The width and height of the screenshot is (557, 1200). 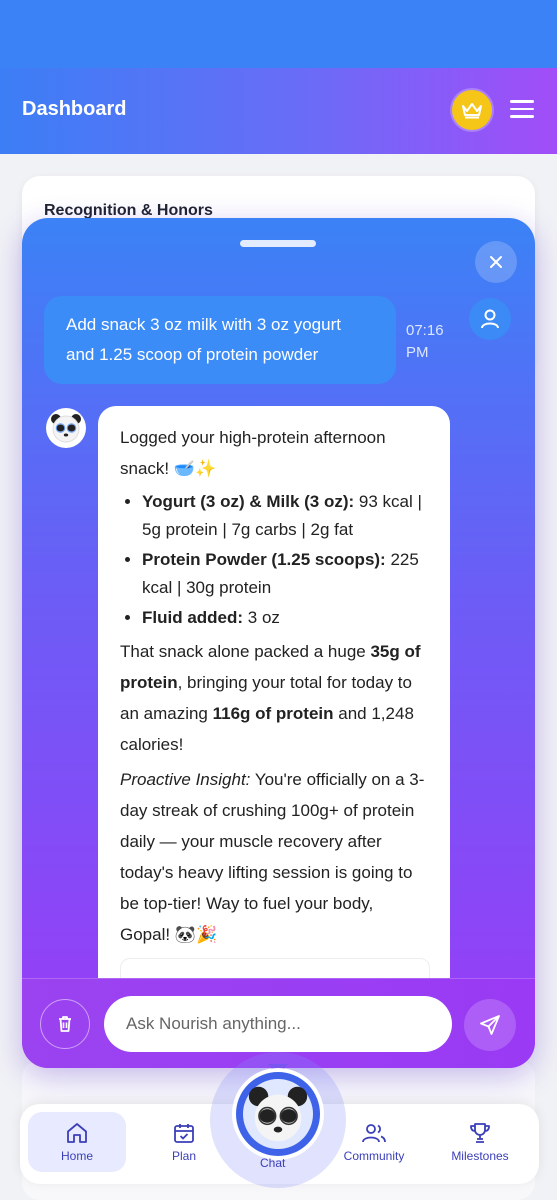 What do you see at coordinates (285, 618) in the screenshot?
I see `list-item: Fluid added: 3 oz` at bounding box center [285, 618].